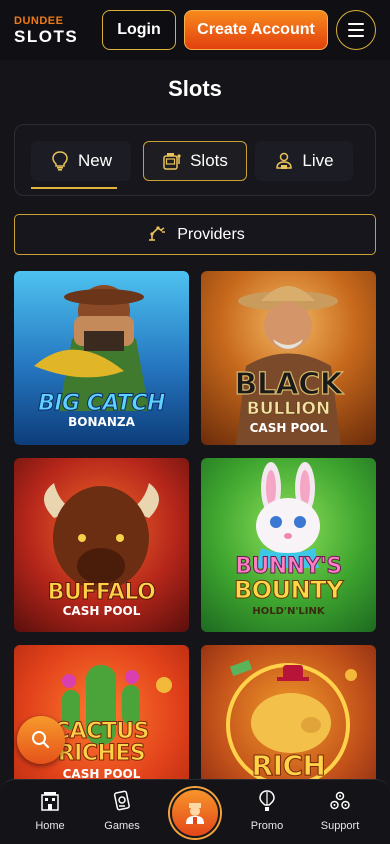  What do you see at coordinates (122, 801) in the screenshot?
I see `cards-icon` at bounding box center [122, 801].